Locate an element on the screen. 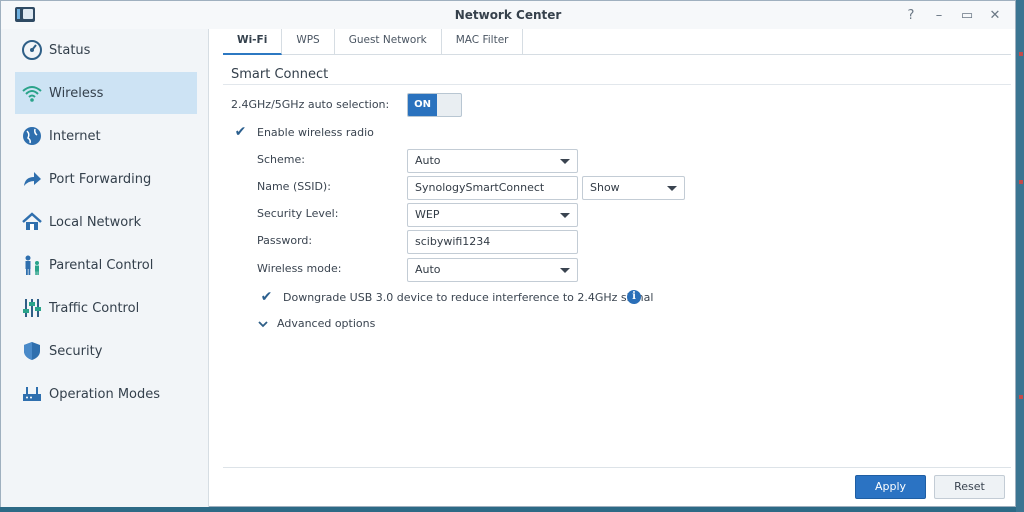 The height and width of the screenshot is (512, 1024). sidebar-item-operation-modes: Operation Modes is located at coordinates (106, 394).